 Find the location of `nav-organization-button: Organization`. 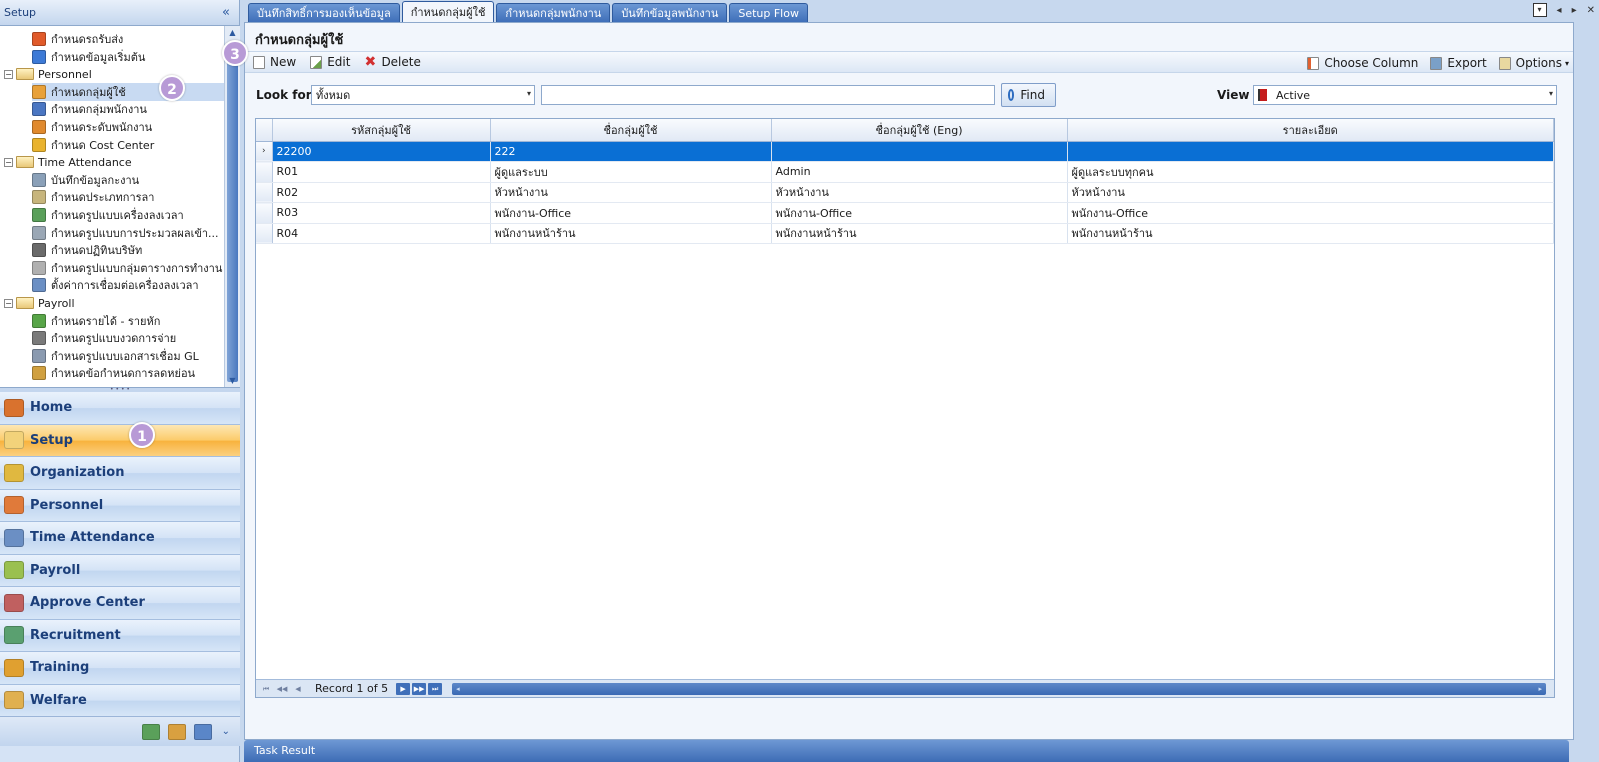

nav-organization-button: Organization is located at coordinates (120, 473).